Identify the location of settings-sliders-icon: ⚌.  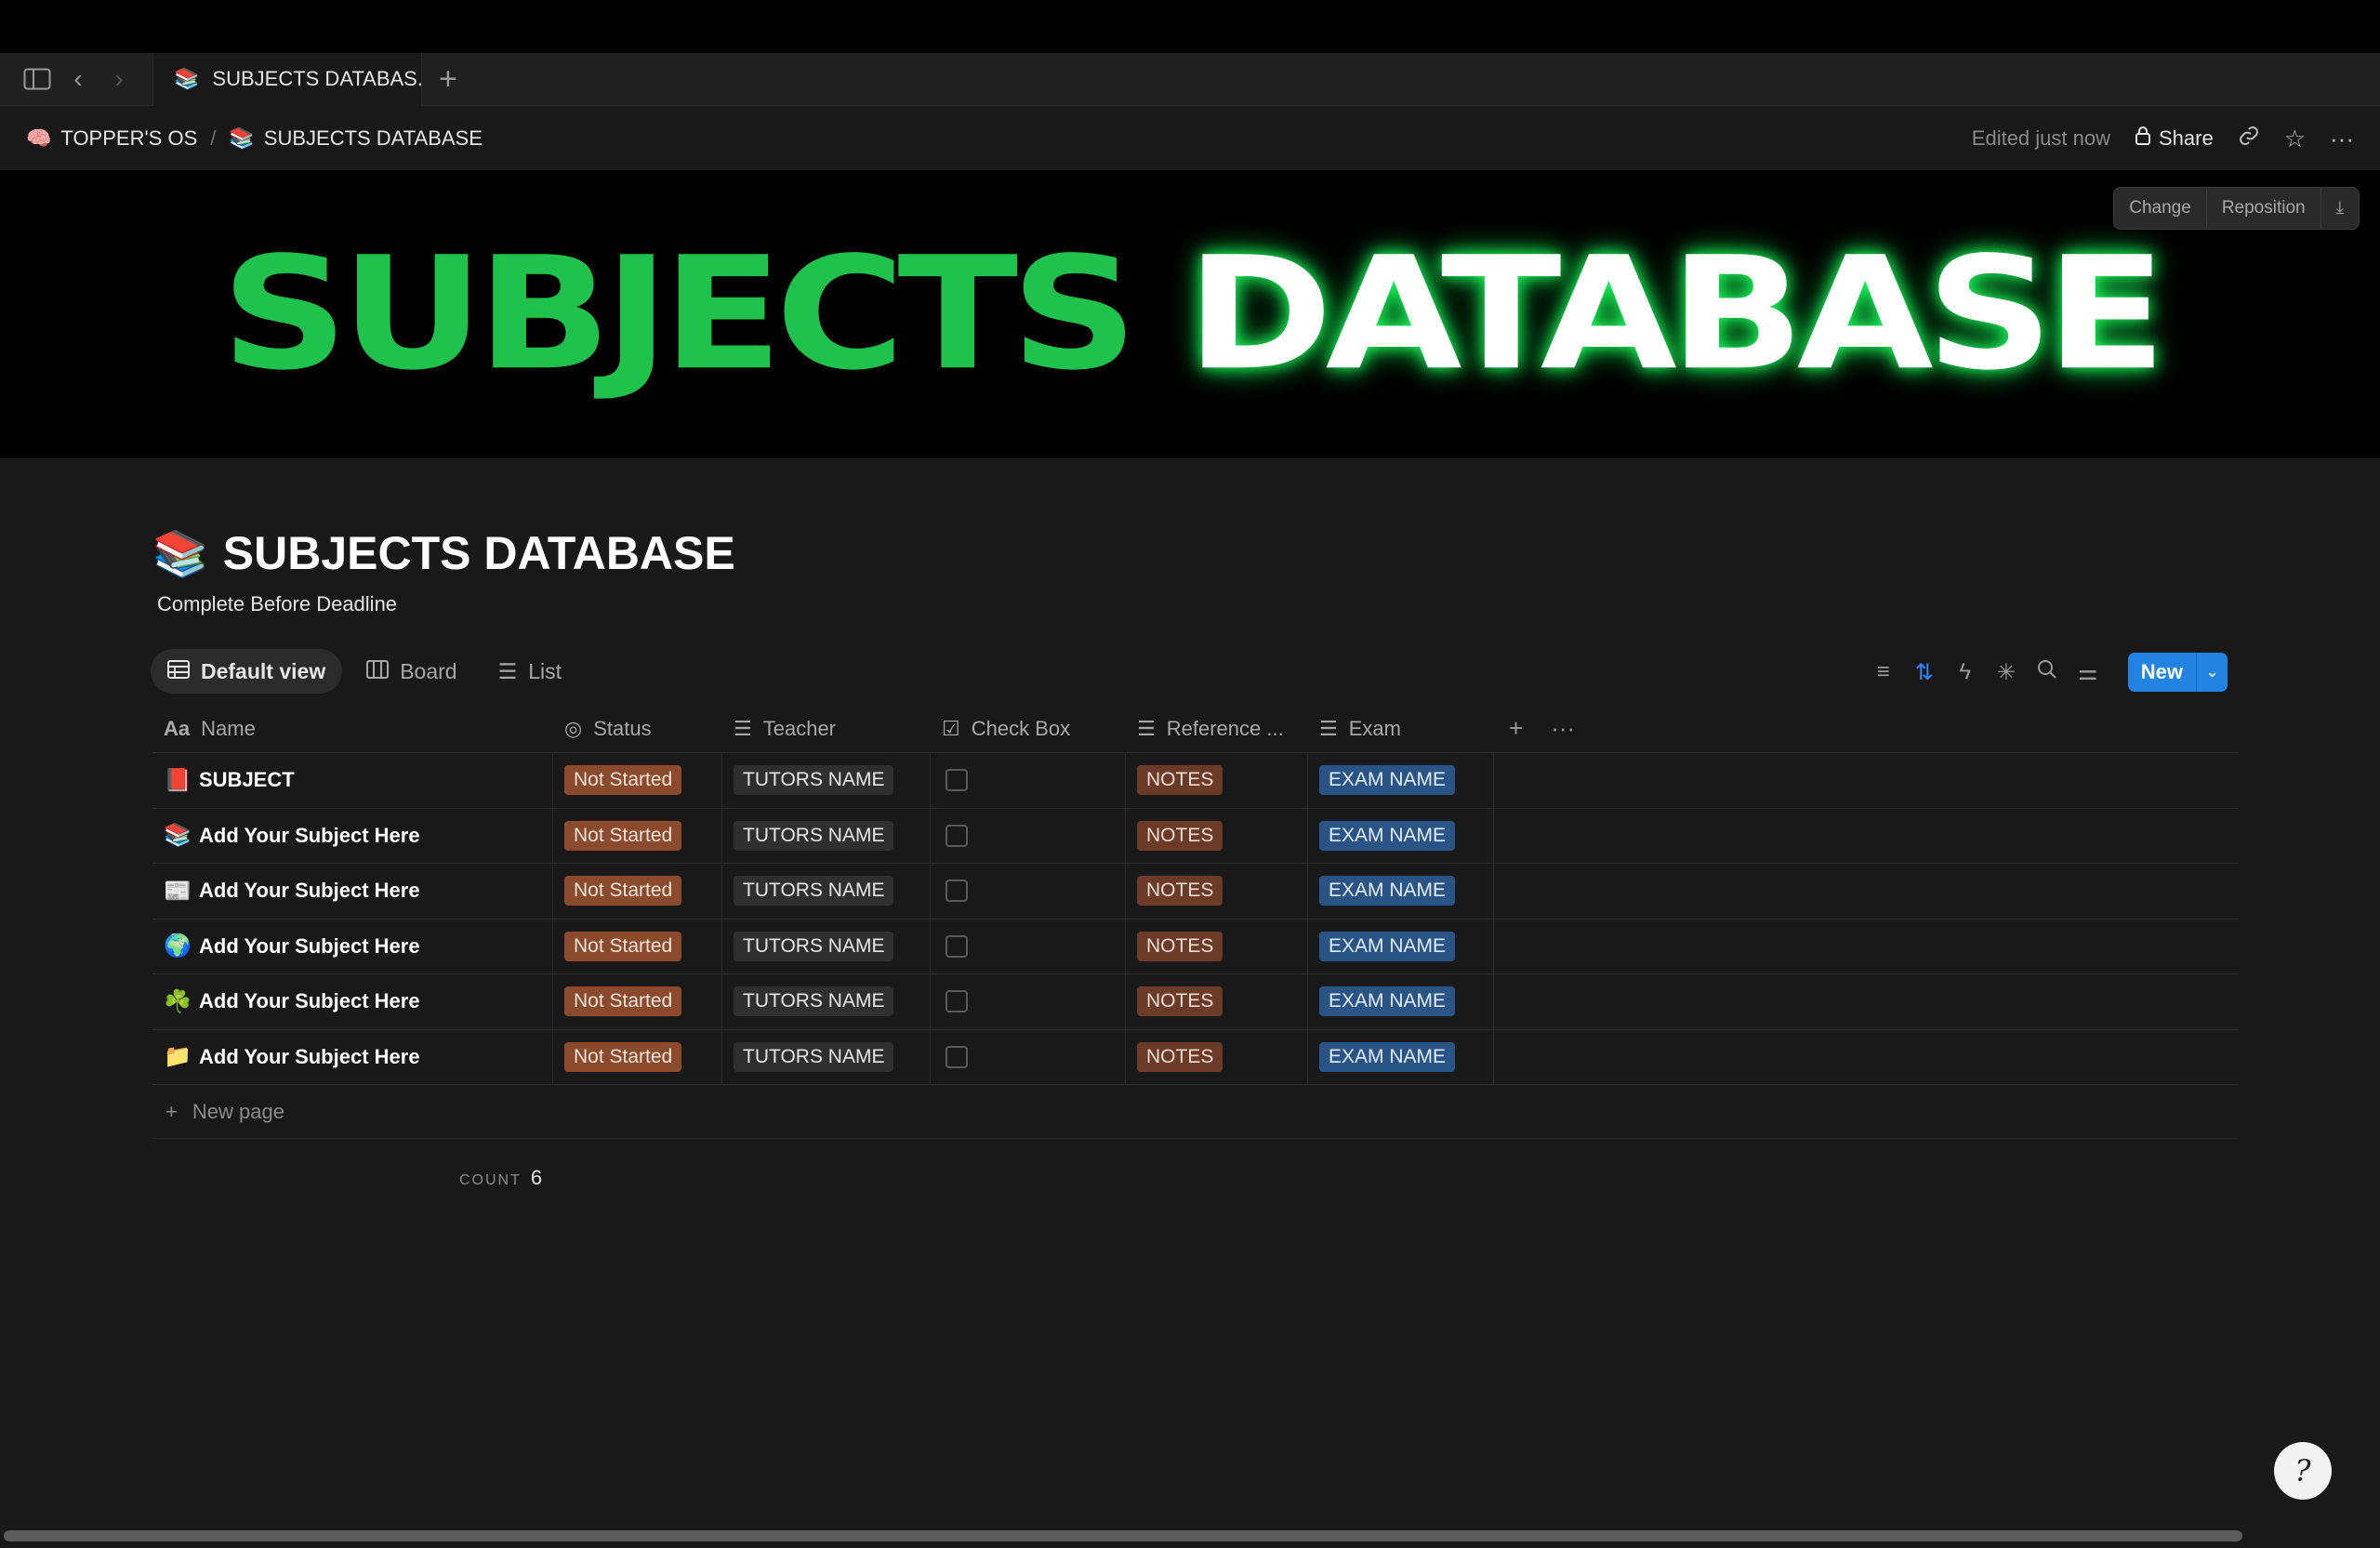
(2088, 672).